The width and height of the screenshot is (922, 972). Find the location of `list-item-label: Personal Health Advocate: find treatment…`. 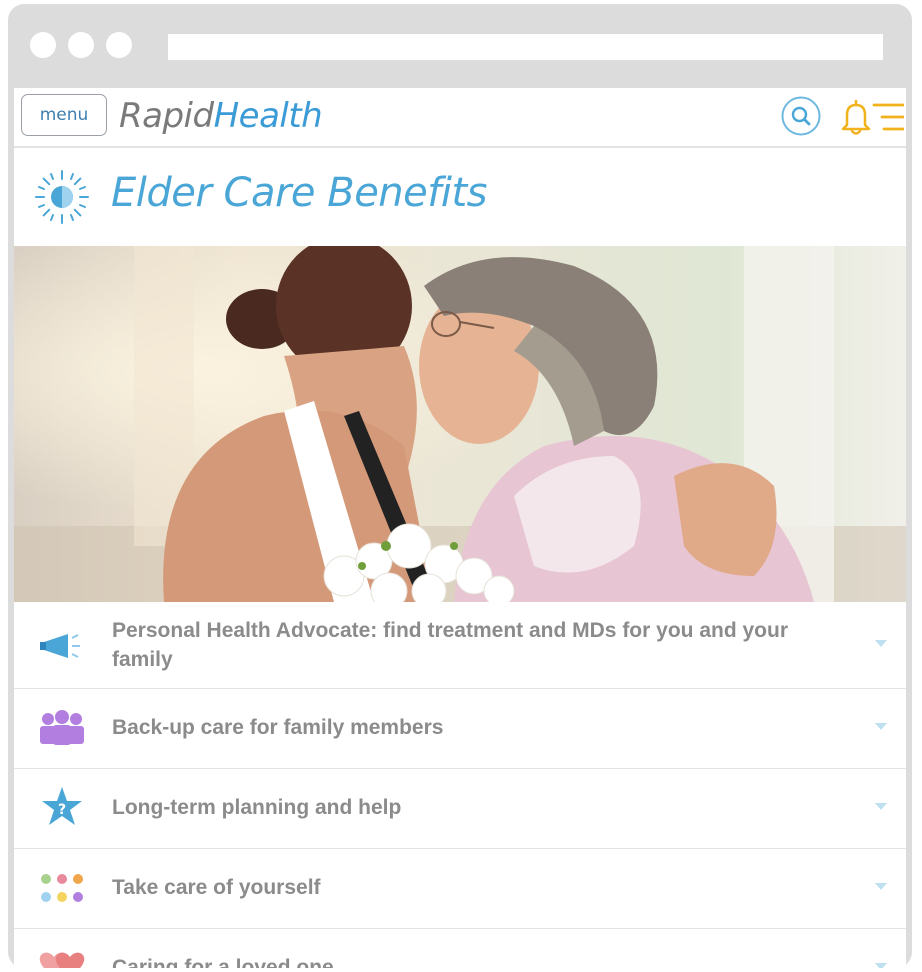

list-item-label: Personal Health Advocate: find treatment… is located at coordinates (450, 645).